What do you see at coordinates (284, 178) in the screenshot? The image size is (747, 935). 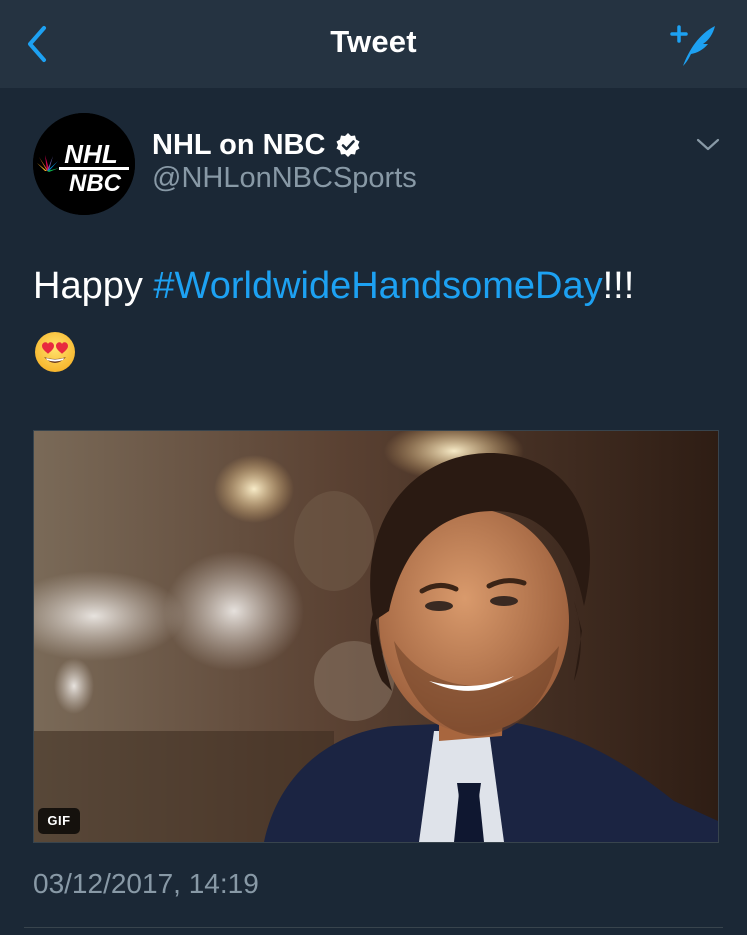 I see `author-handle: @NHLonNBCSports` at bounding box center [284, 178].